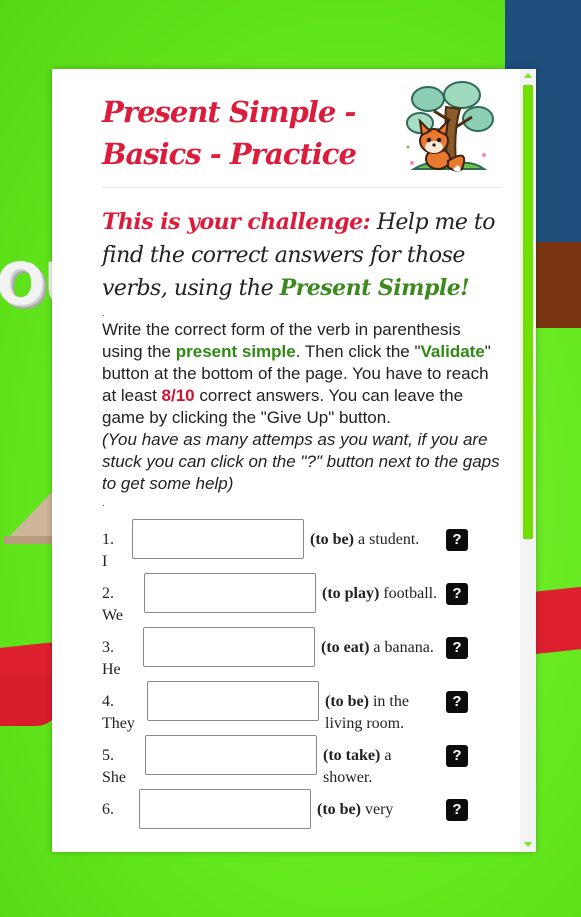 The width and height of the screenshot is (581, 917). I want to click on verb-hint: (to play), so click(351, 593).